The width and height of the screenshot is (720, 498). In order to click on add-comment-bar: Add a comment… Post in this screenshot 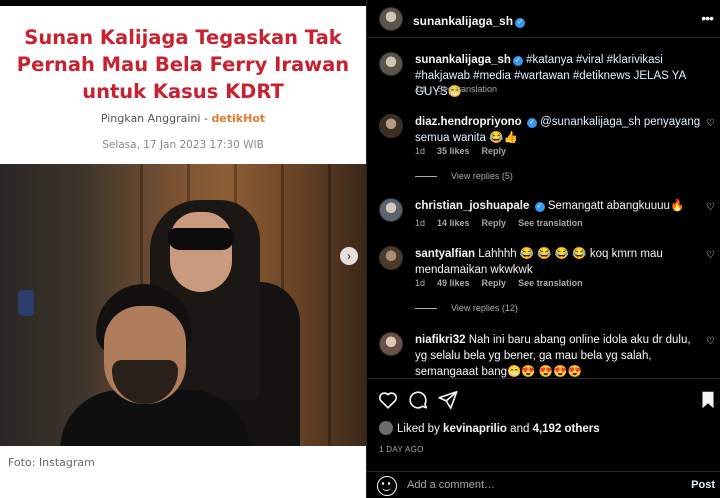, I will do `click(543, 484)`.